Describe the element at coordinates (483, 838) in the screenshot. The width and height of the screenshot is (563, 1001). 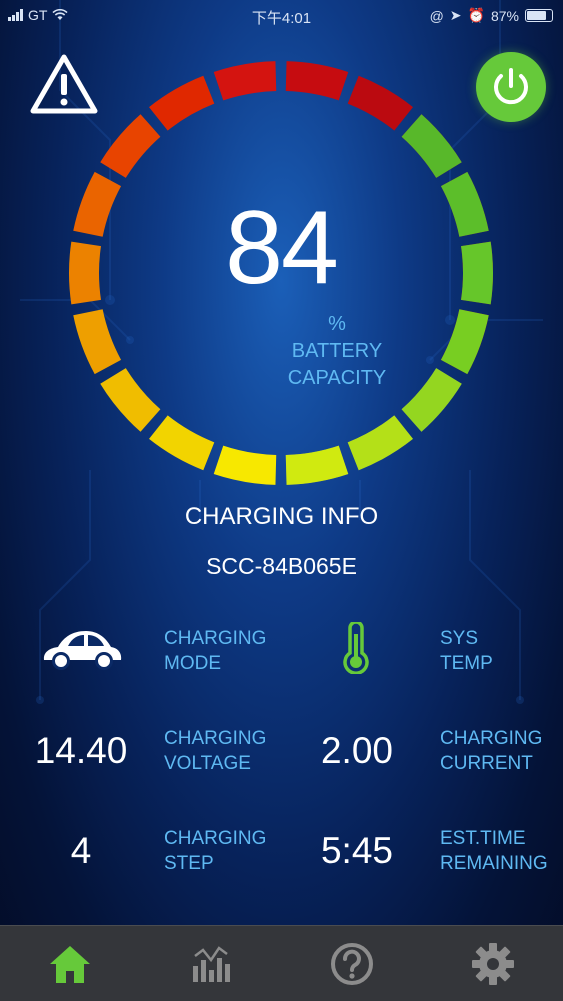
I see `time-label-line1: EST.TIME` at that location.